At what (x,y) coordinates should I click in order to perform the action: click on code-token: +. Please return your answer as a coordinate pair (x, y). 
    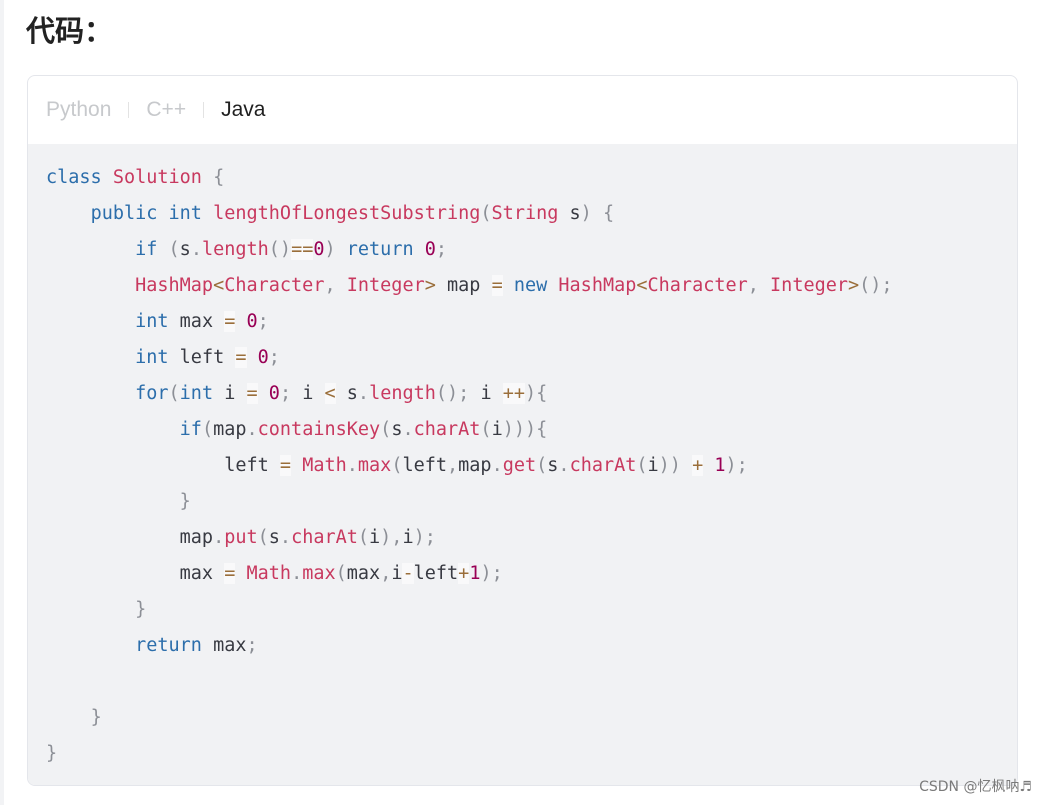
    Looking at the image, I should click on (698, 465).